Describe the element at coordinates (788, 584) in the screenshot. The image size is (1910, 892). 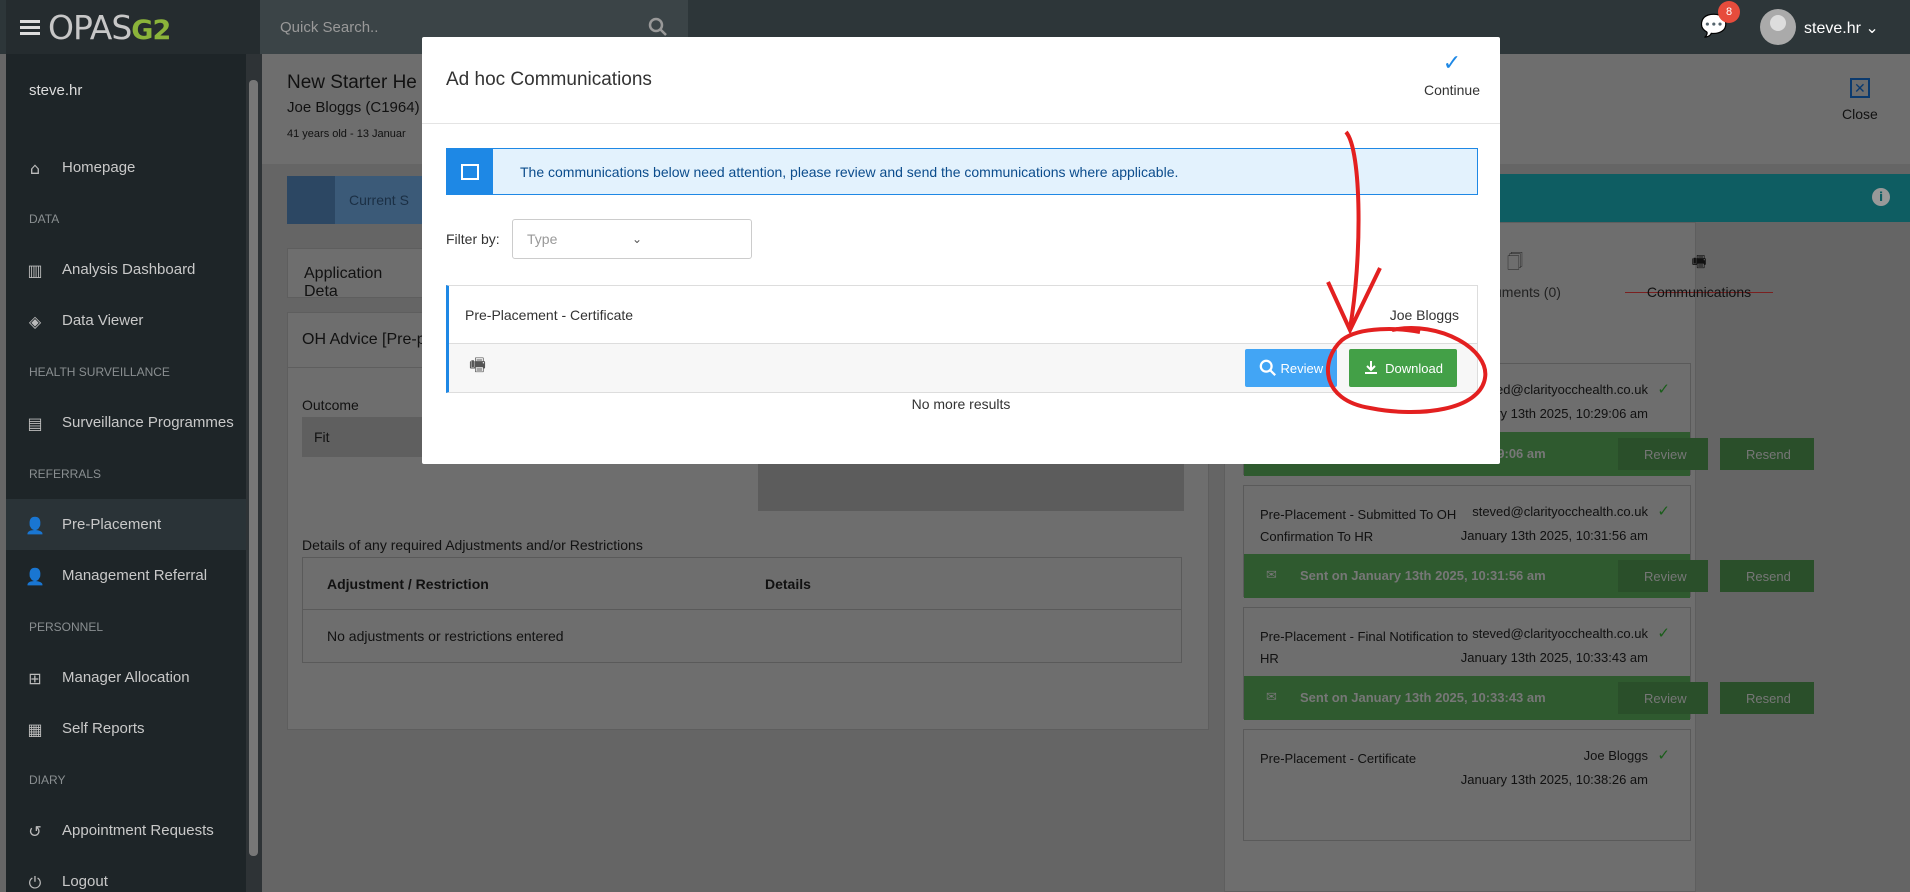
I see `column-header: Details` at that location.